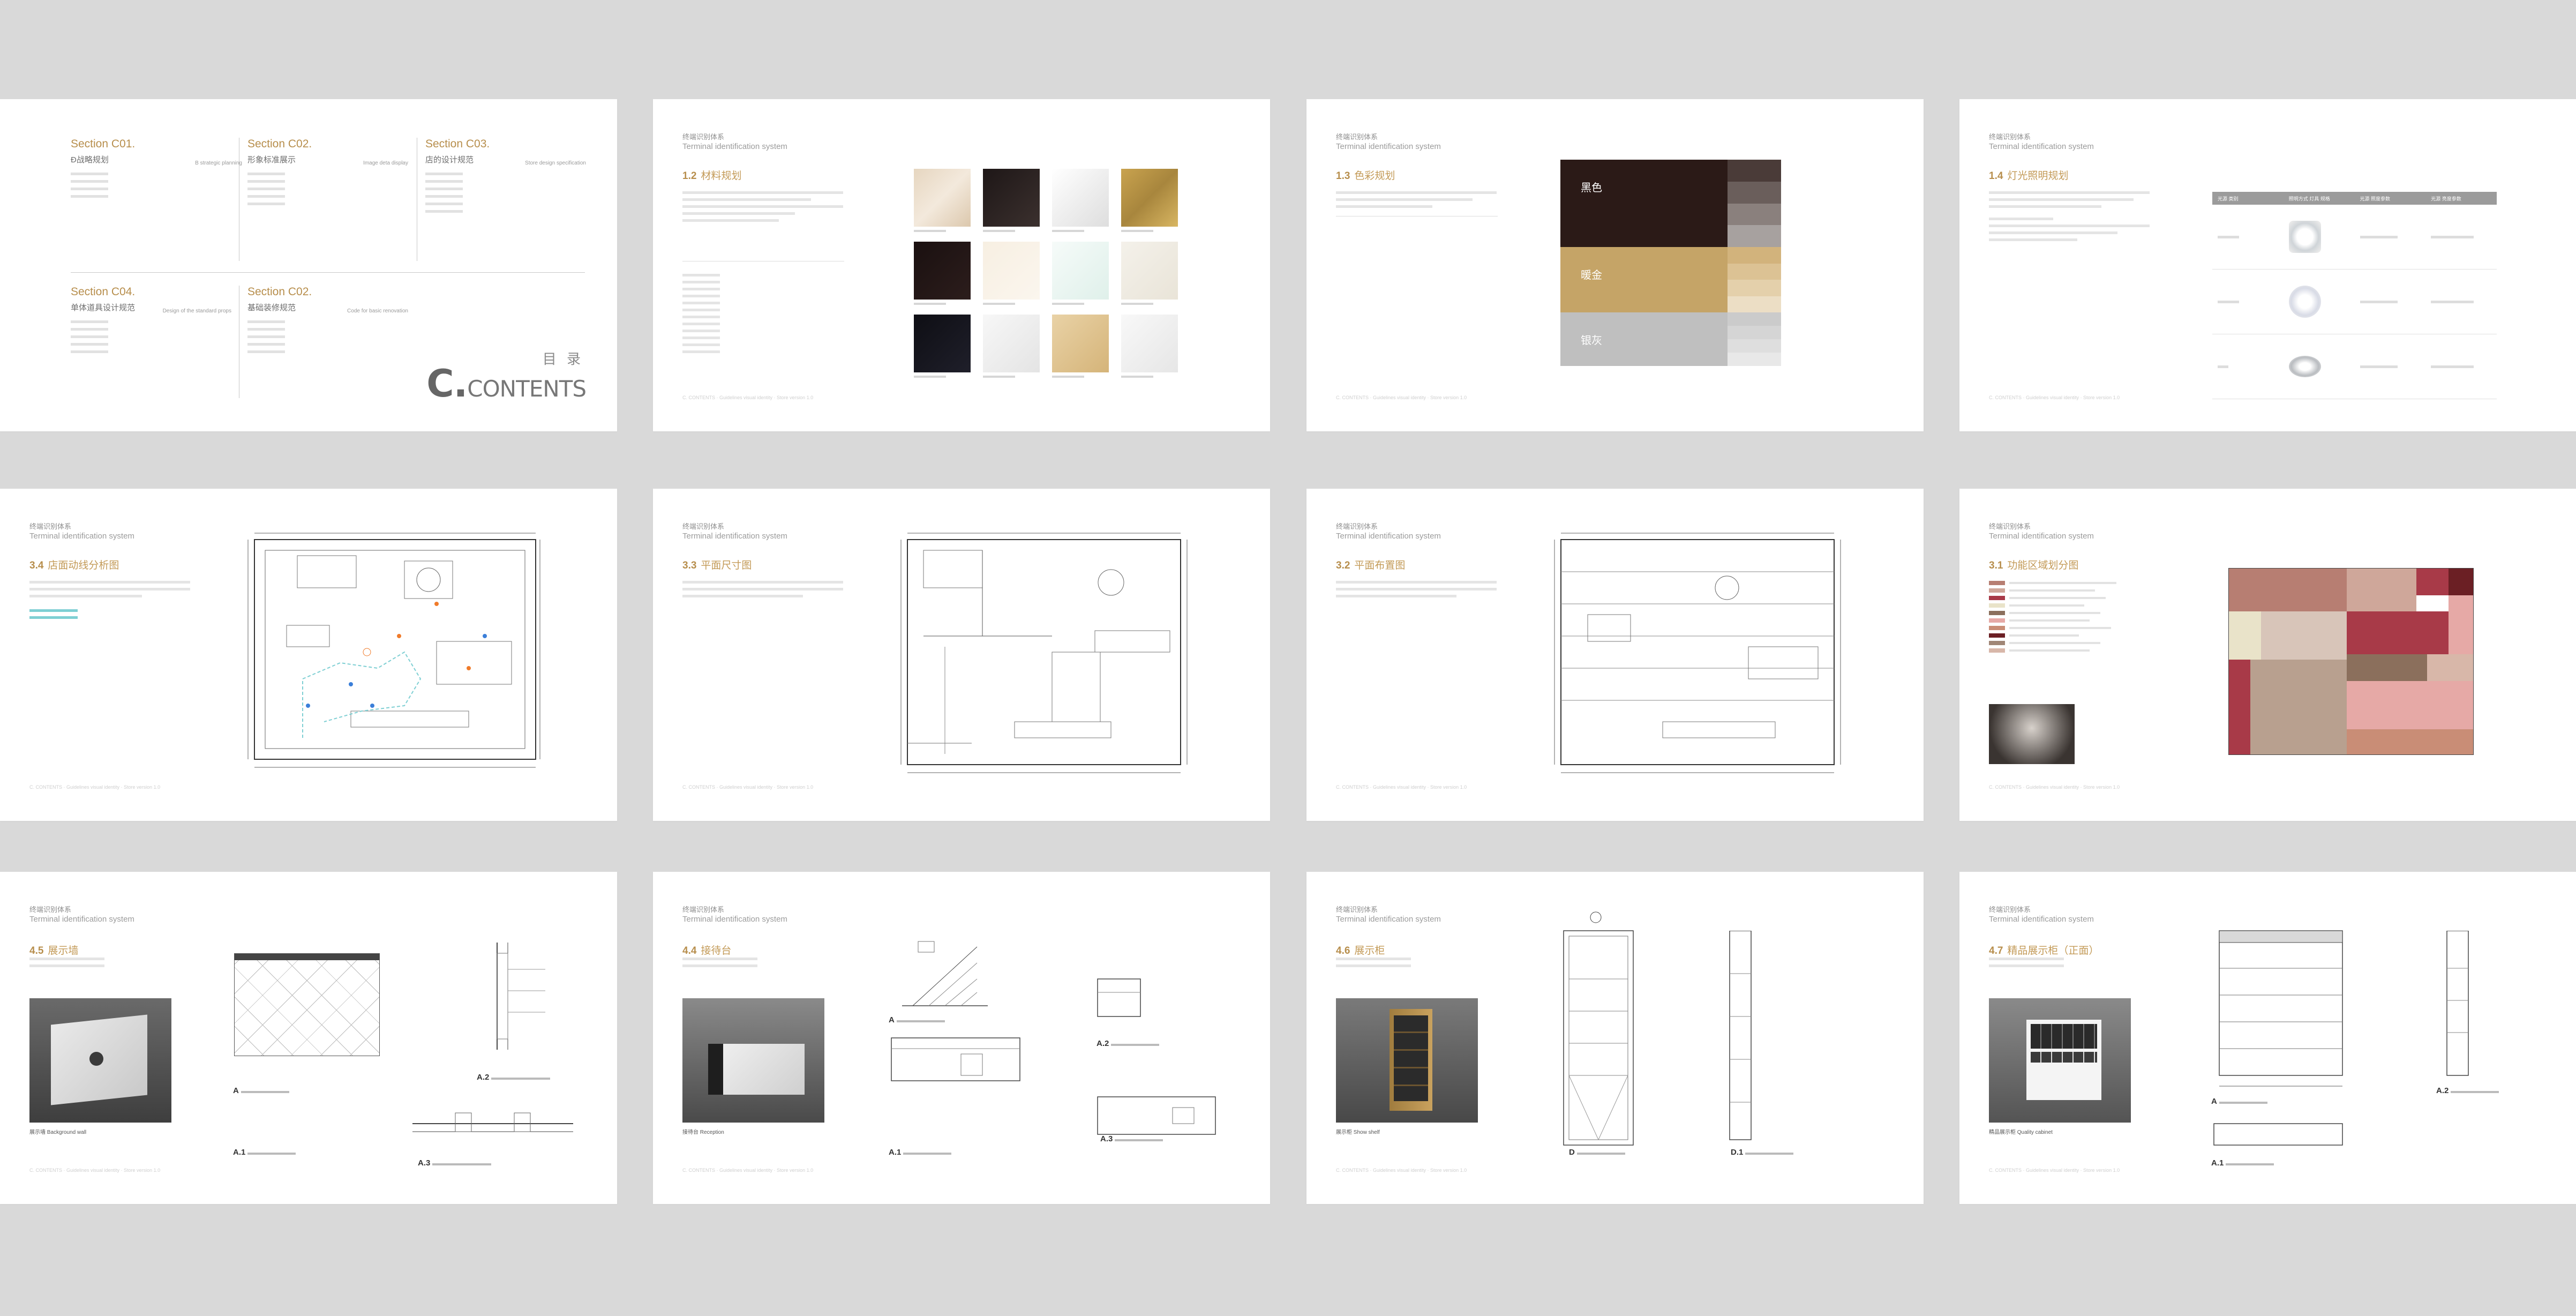  I want to click on photo-caption: 精品展示柜 Quality cabinet, so click(2021, 1133).